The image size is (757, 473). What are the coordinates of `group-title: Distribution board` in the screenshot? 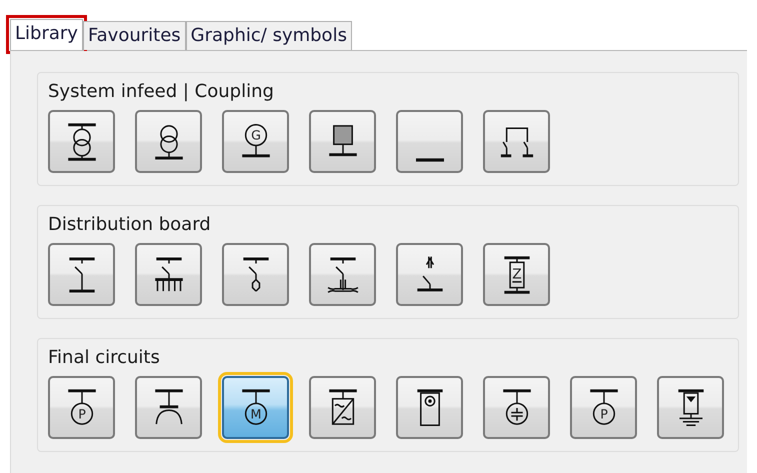 It's located at (130, 224).